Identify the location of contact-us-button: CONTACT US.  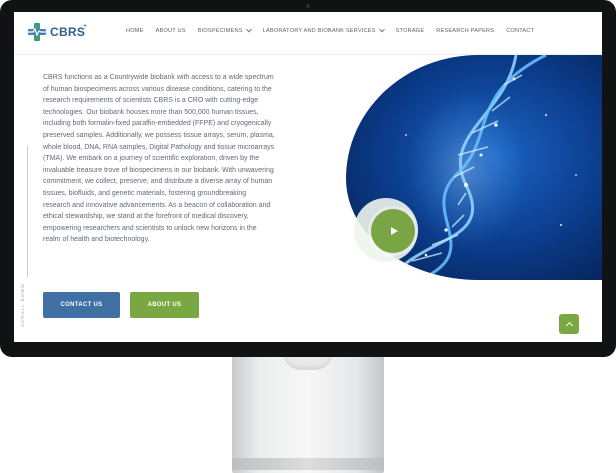
(81, 305).